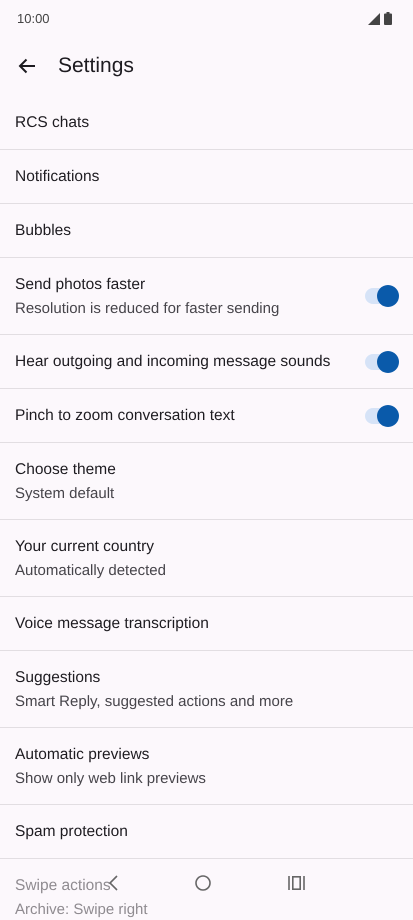 This screenshot has width=413, height=920. What do you see at coordinates (81, 909) in the screenshot?
I see `setting-summary: Archive: Swipe right` at bounding box center [81, 909].